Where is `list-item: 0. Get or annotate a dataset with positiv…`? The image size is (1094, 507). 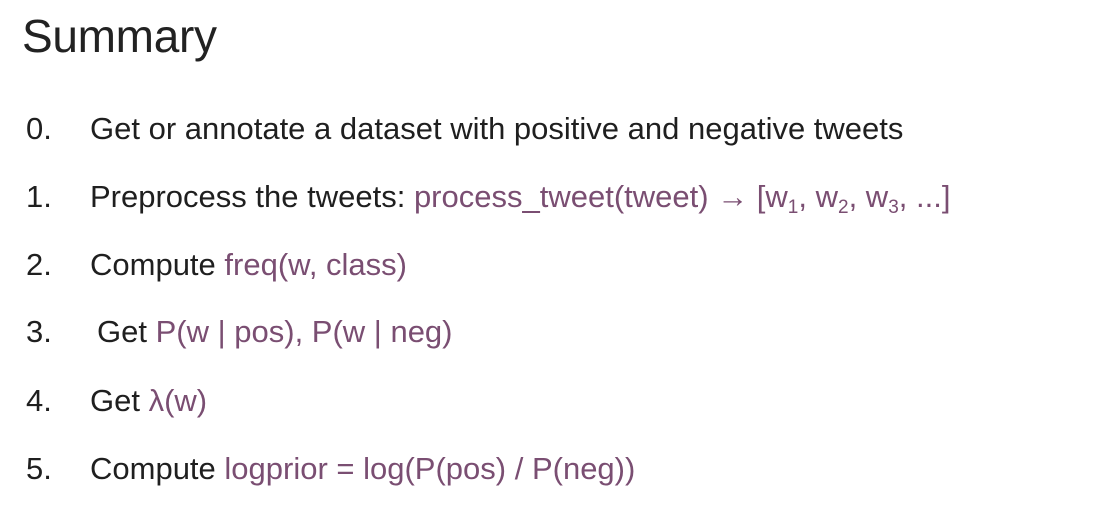 list-item: 0. Get or annotate a dataset with positiv… is located at coordinates (464, 129).